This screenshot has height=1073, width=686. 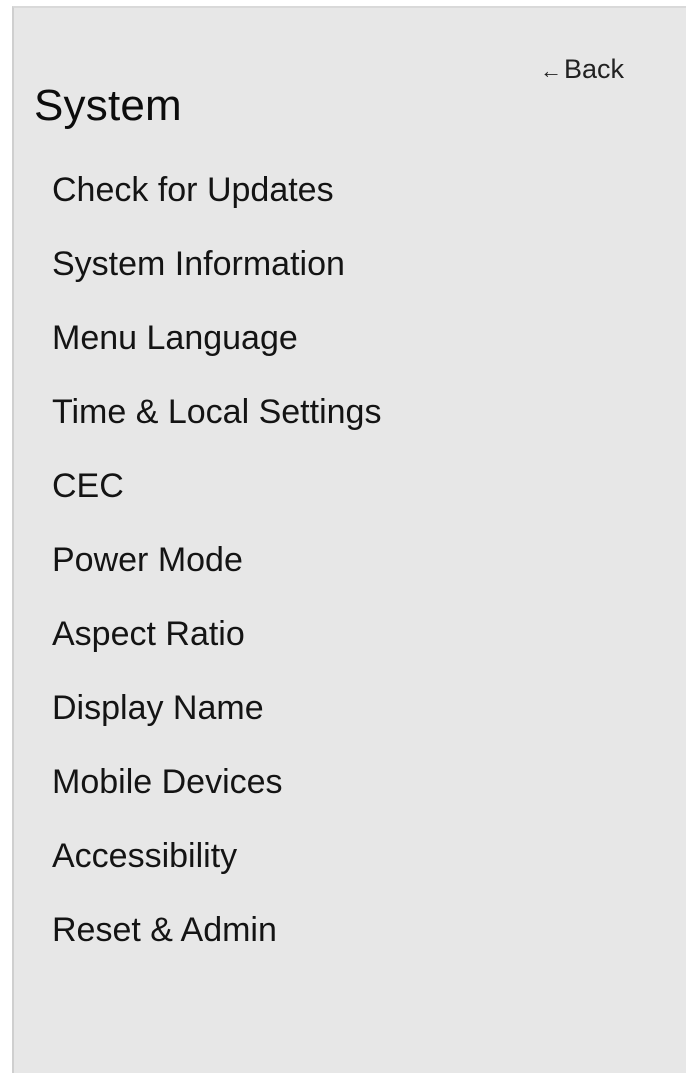 What do you see at coordinates (350, 639) in the screenshot?
I see `menu-item-aspect-ratio: Aspect Ratio` at bounding box center [350, 639].